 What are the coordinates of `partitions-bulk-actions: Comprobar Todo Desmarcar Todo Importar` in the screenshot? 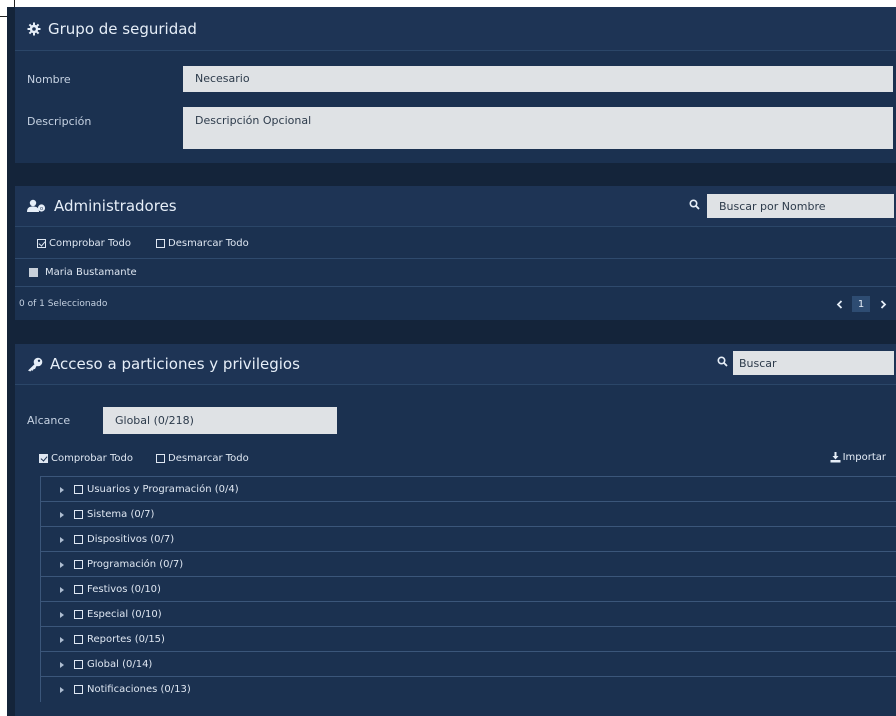 It's located at (455, 458).